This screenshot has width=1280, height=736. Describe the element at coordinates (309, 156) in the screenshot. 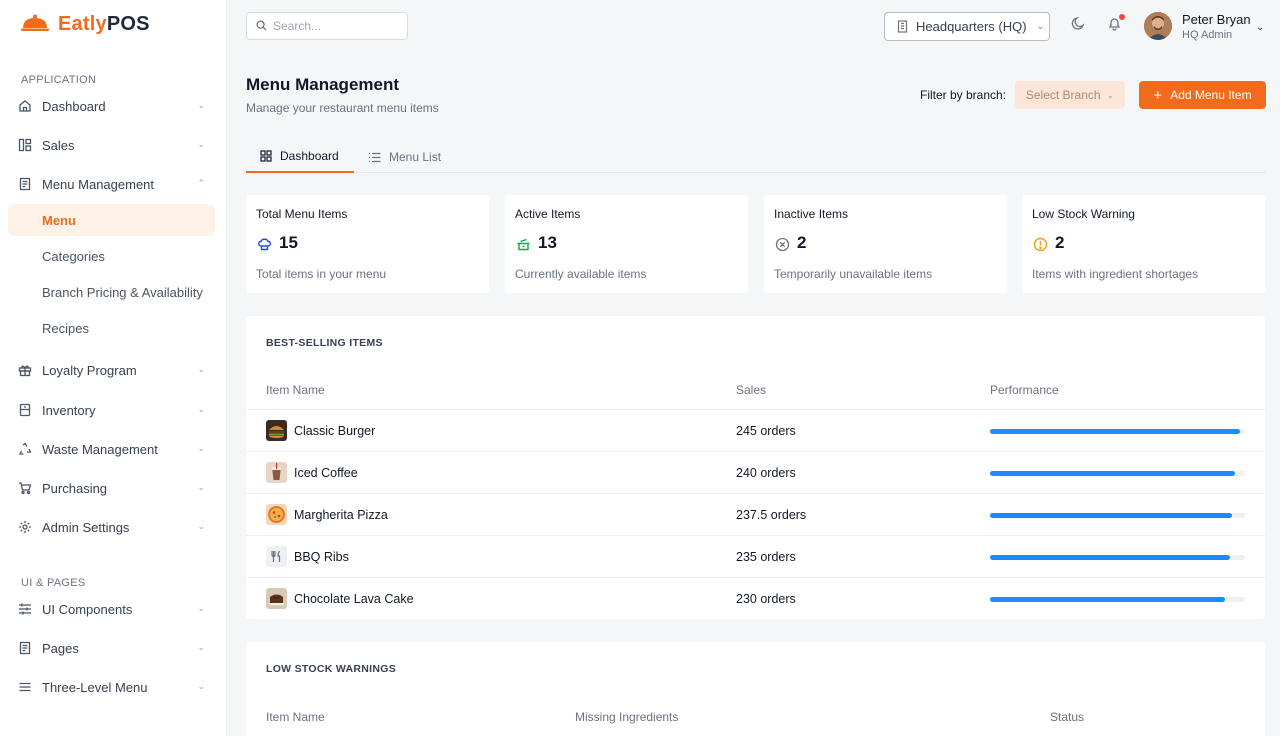

I see `tab-label: Dashboard` at that location.